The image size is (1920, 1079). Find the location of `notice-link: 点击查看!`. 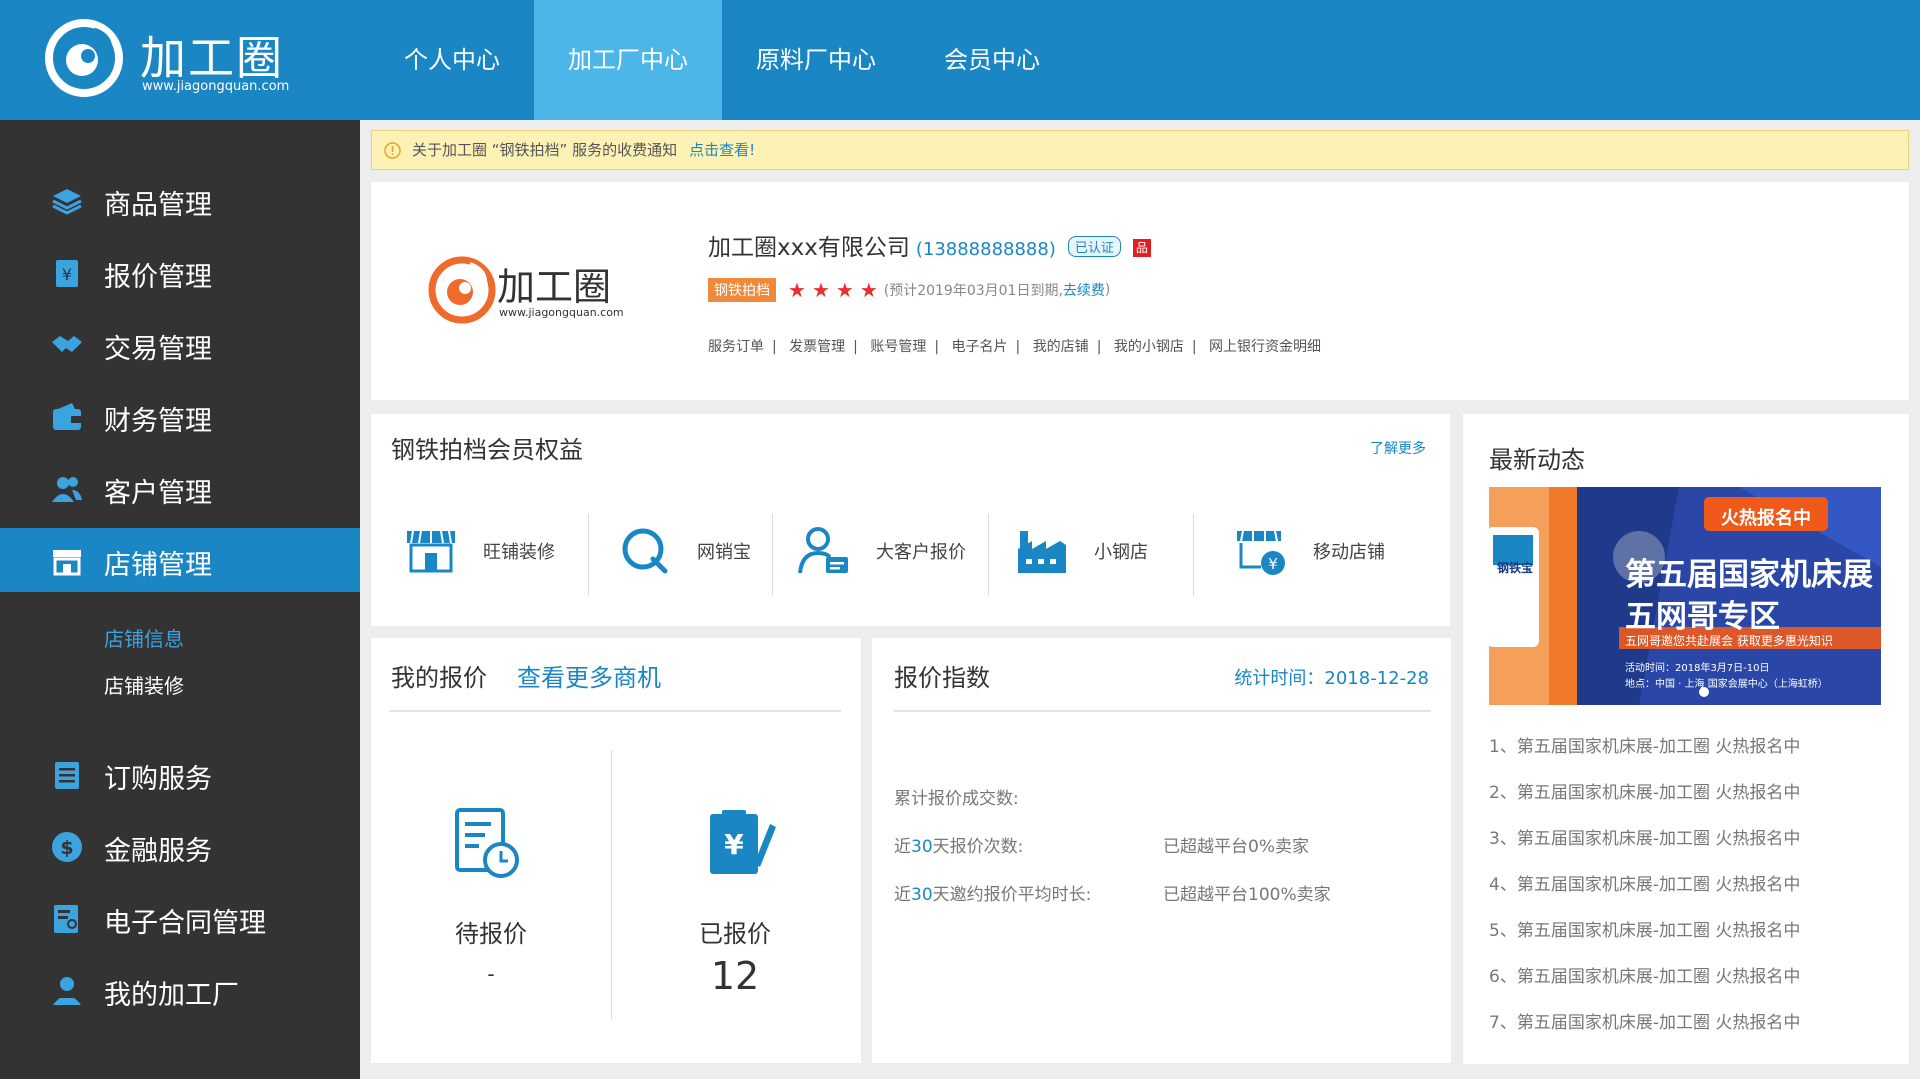

notice-link: 点击查看! is located at coordinates (722, 150).